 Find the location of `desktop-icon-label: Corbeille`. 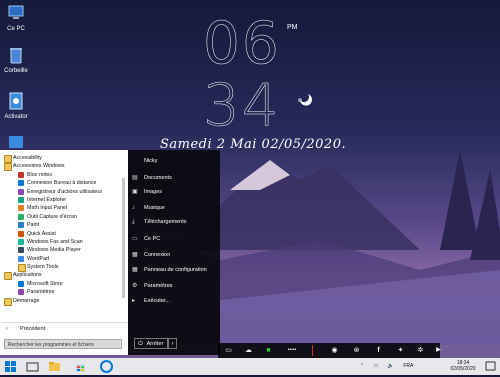

desktop-icon-label: Corbeille is located at coordinates (16, 71).